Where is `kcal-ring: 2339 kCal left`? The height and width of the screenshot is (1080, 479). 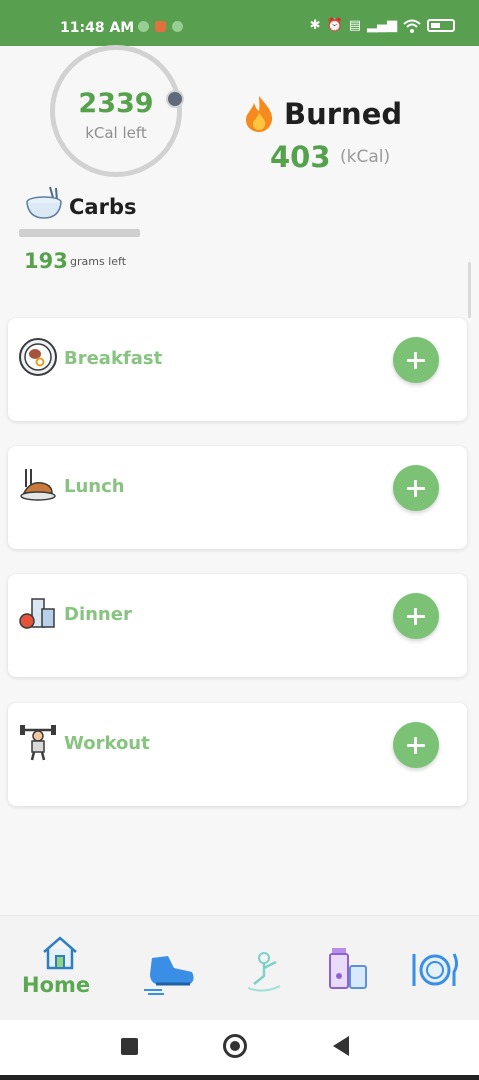
kcal-ring: 2339 kCal left is located at coordinates (117, 111).